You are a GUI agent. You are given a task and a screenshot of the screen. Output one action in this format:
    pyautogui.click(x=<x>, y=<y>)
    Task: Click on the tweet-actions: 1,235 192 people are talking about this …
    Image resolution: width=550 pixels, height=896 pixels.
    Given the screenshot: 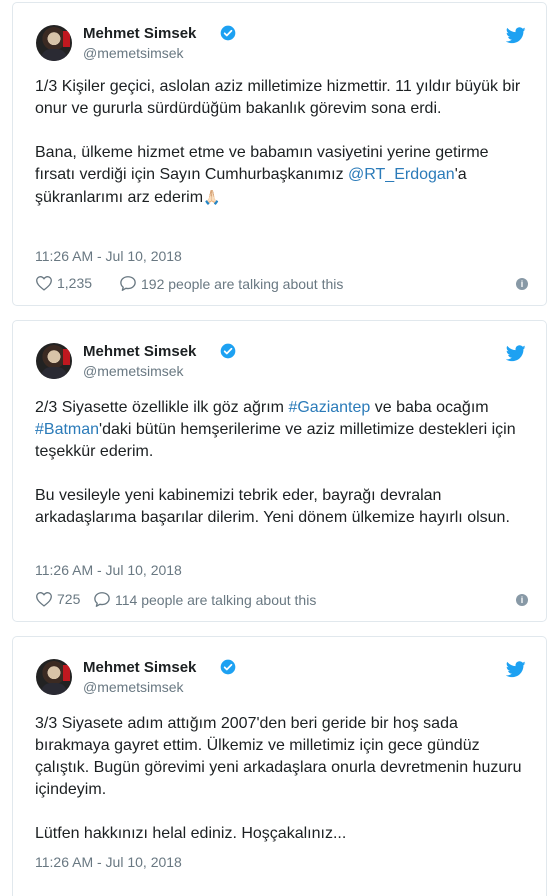 What is the action you would take?
    pyautogui.click(x=281, y=286)
    